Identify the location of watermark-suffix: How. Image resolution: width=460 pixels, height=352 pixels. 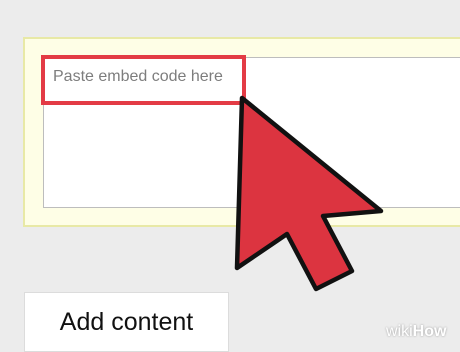
(429, 331).